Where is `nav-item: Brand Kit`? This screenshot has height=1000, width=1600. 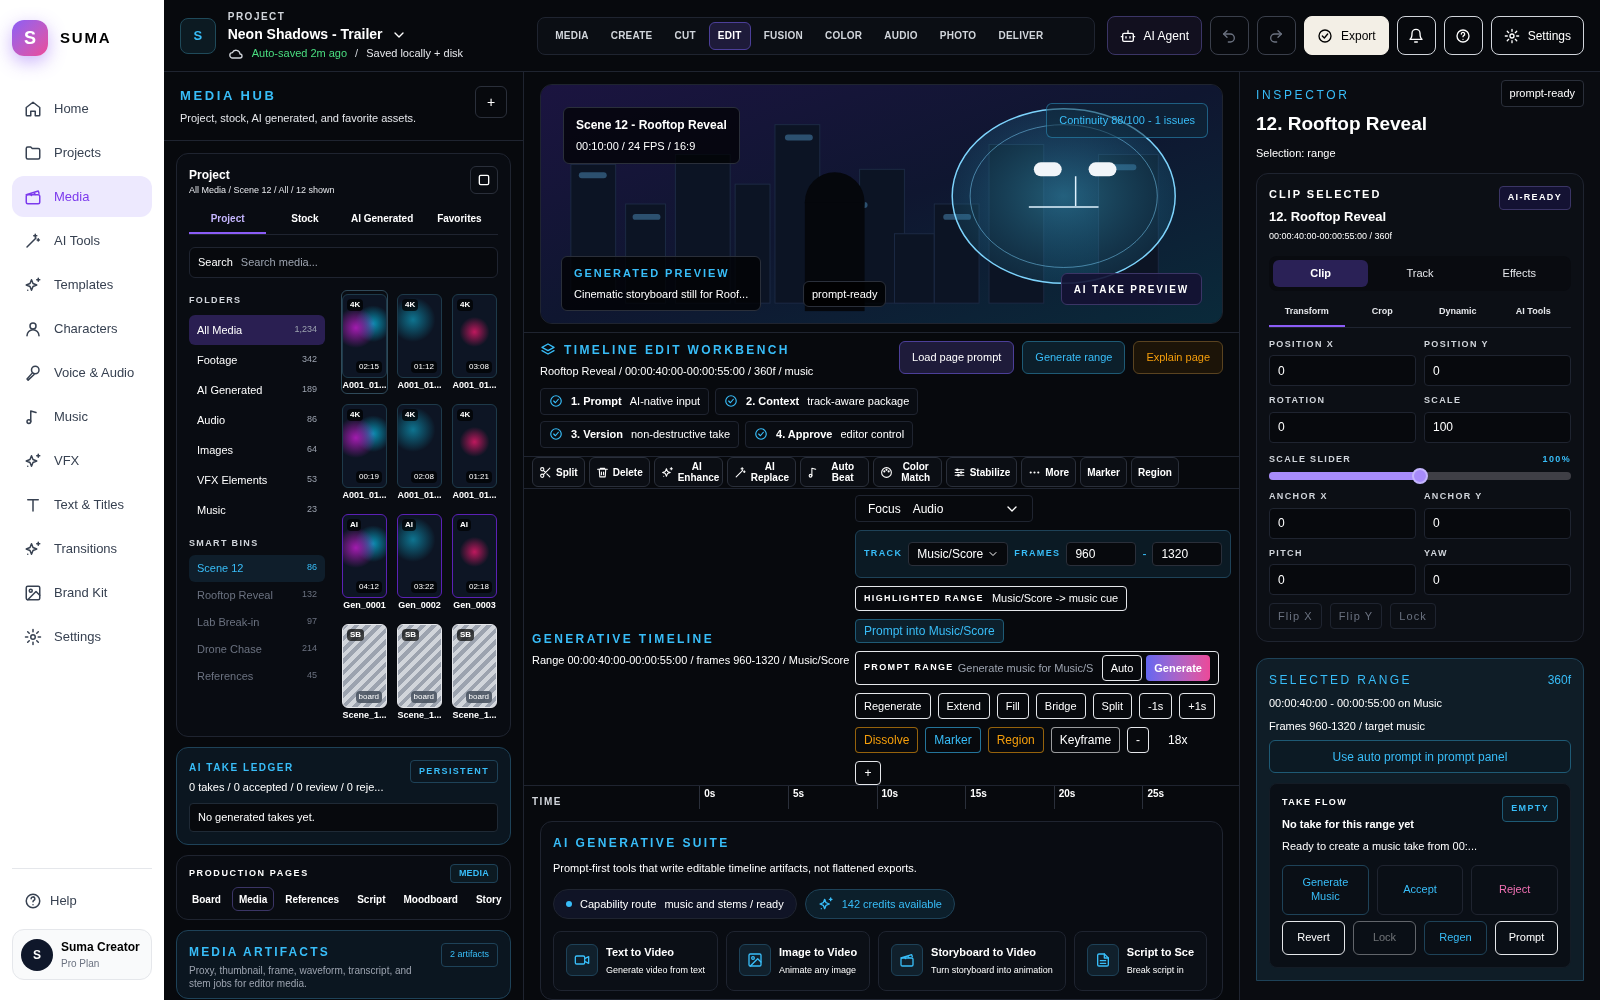 nav-item: Brand Kit is located at coordinates (82, 592).